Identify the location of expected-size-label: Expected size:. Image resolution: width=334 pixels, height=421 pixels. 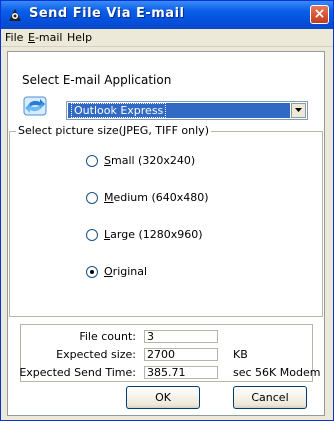
(96, 354).